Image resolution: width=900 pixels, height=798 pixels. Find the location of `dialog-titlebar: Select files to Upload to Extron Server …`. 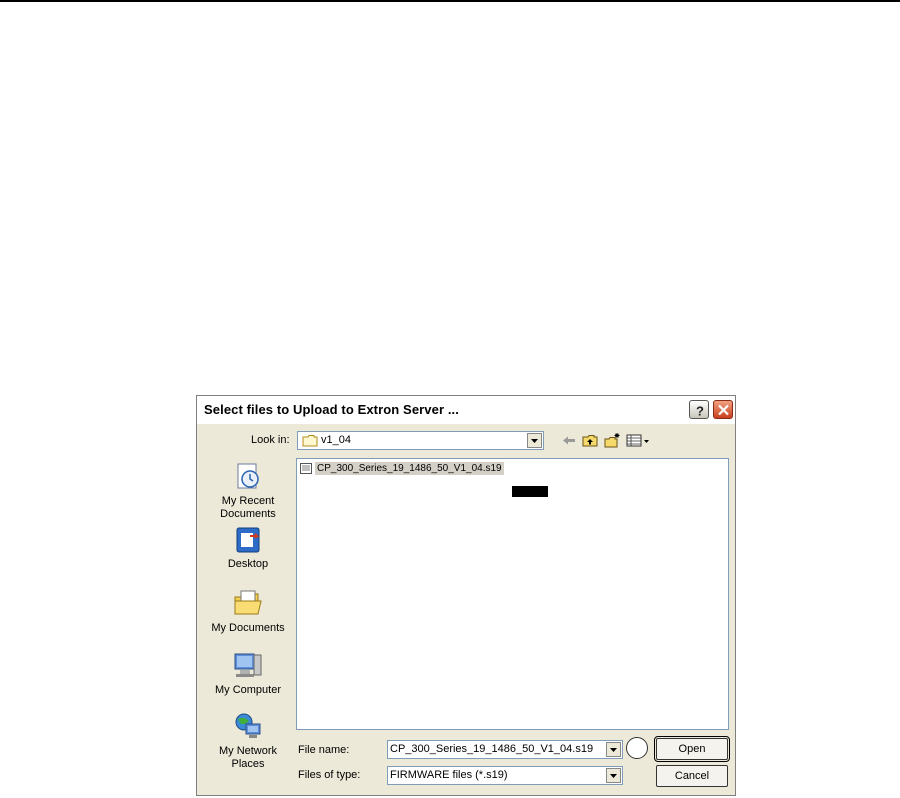

dialog-titlebar: Select files to Upload to Extron Server … is located at coordinates (466, 410).